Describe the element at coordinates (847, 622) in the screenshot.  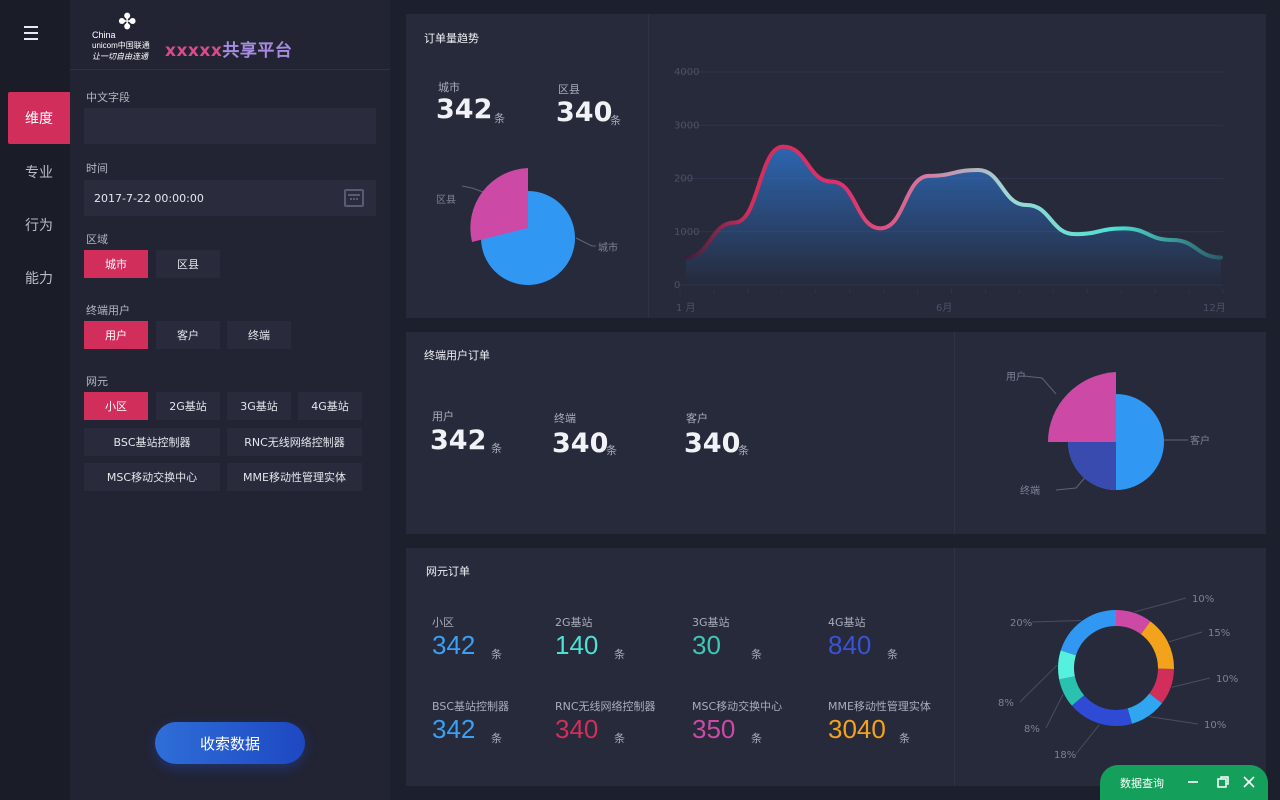
I see `network-stat-label: 4G基站` at that location.